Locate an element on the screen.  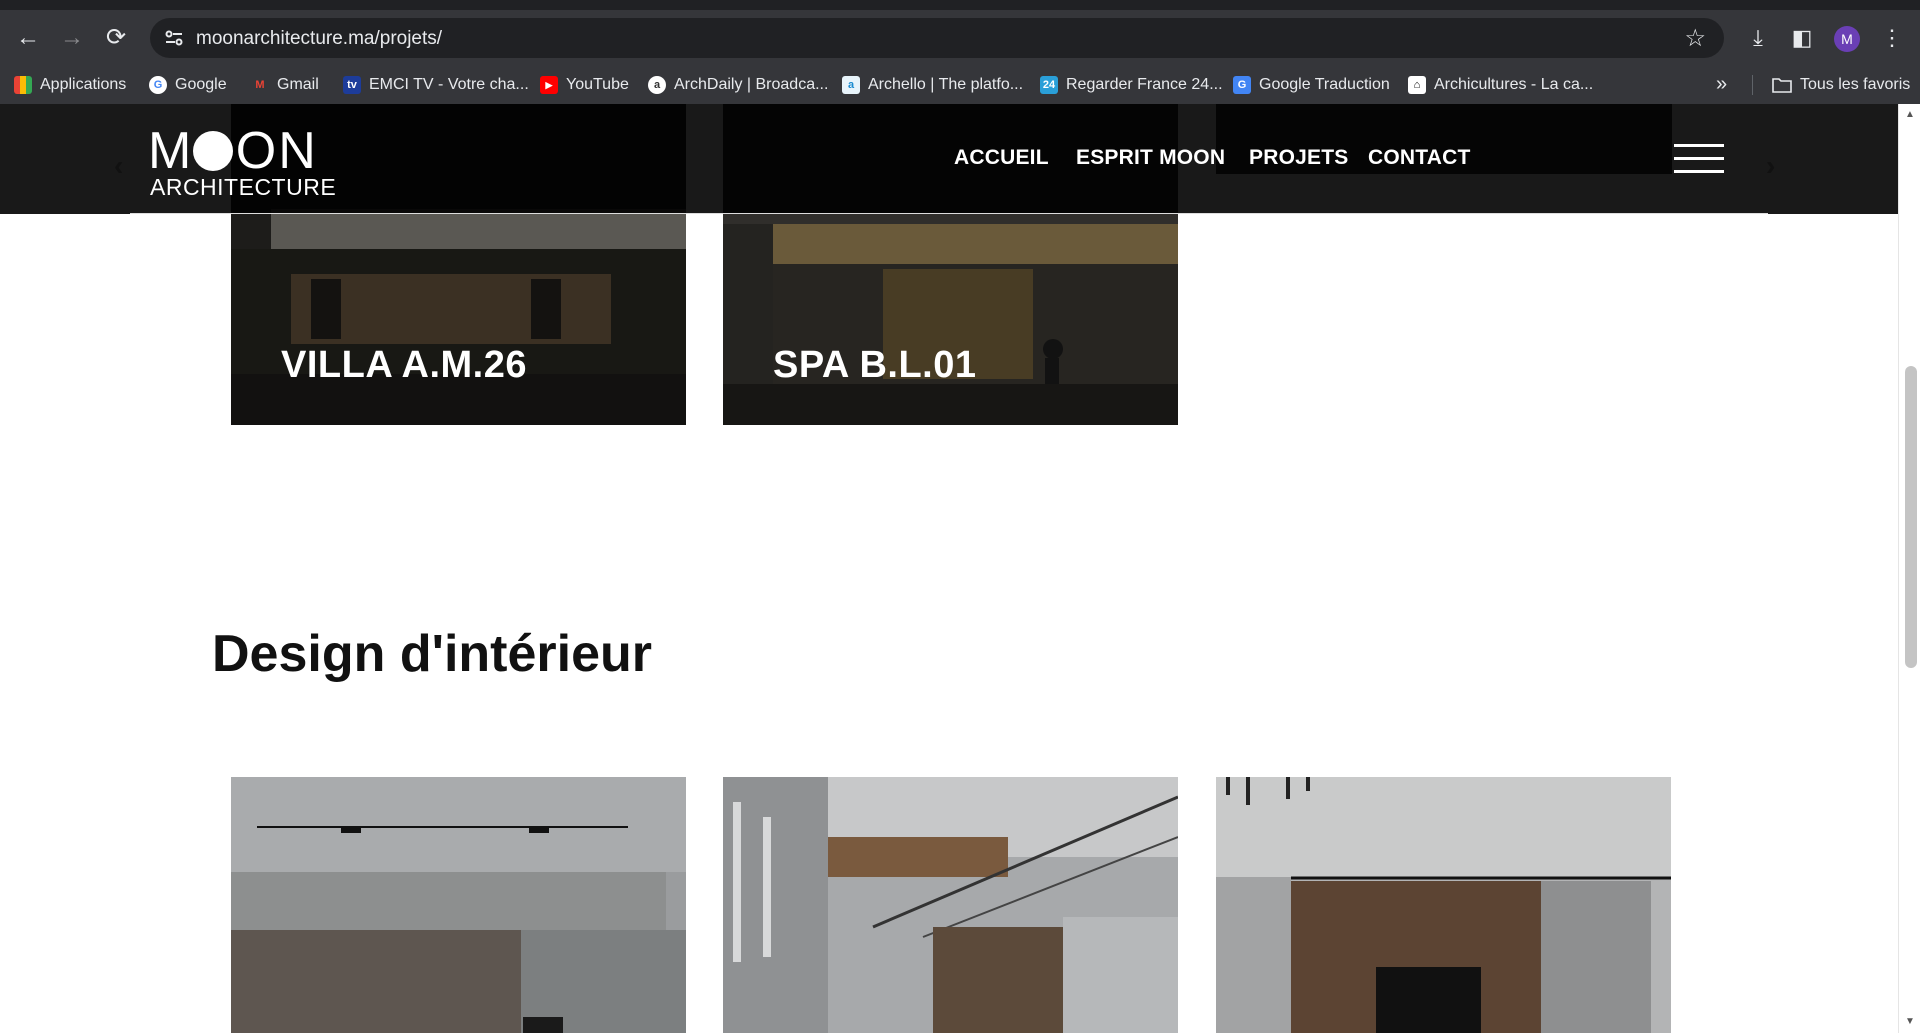
nav-contact: CONTACT is located at coordinates (1419, 158).